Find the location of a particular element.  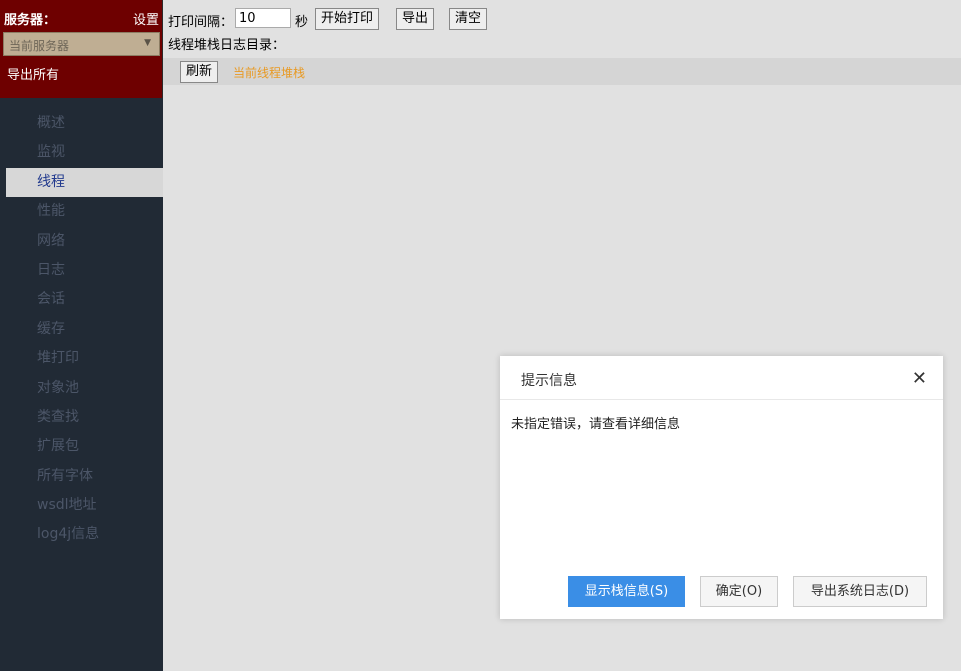

sidebar-item-sessions: 会话 is located at coordinates (81, 299).